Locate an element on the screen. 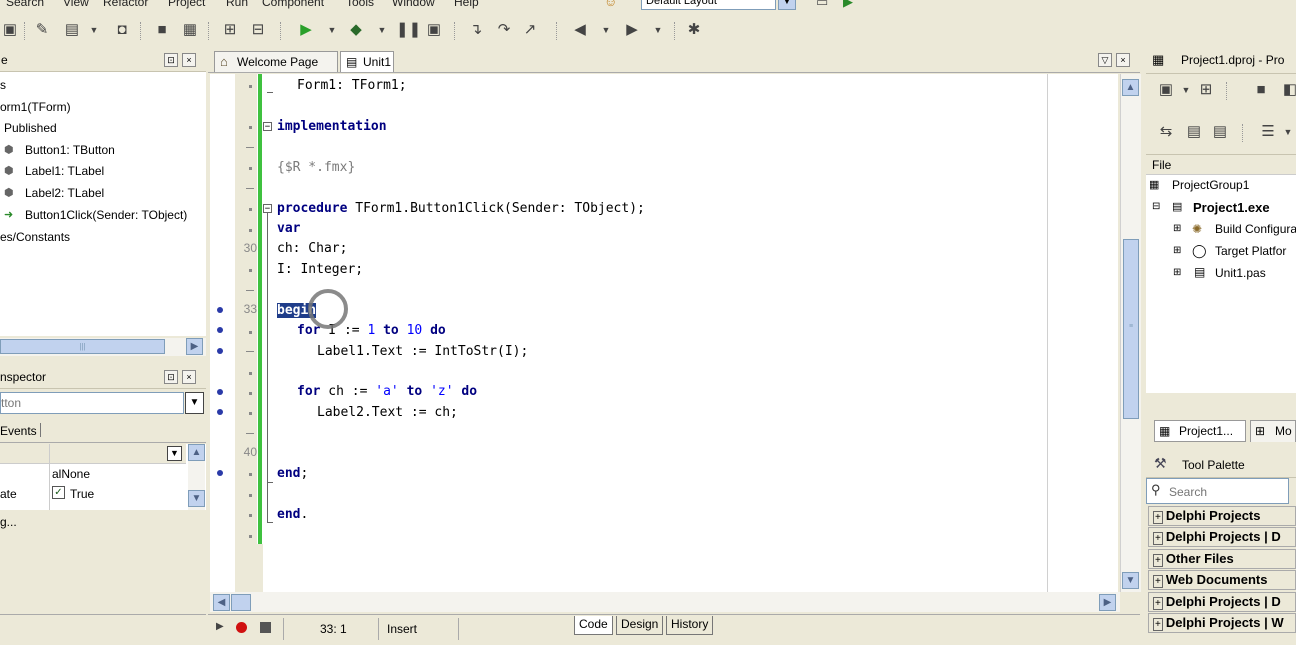 The height and width of the screenshot is (645, 1296). tree-item-types-constants: es/Constants is located at coordinates (35, 237).